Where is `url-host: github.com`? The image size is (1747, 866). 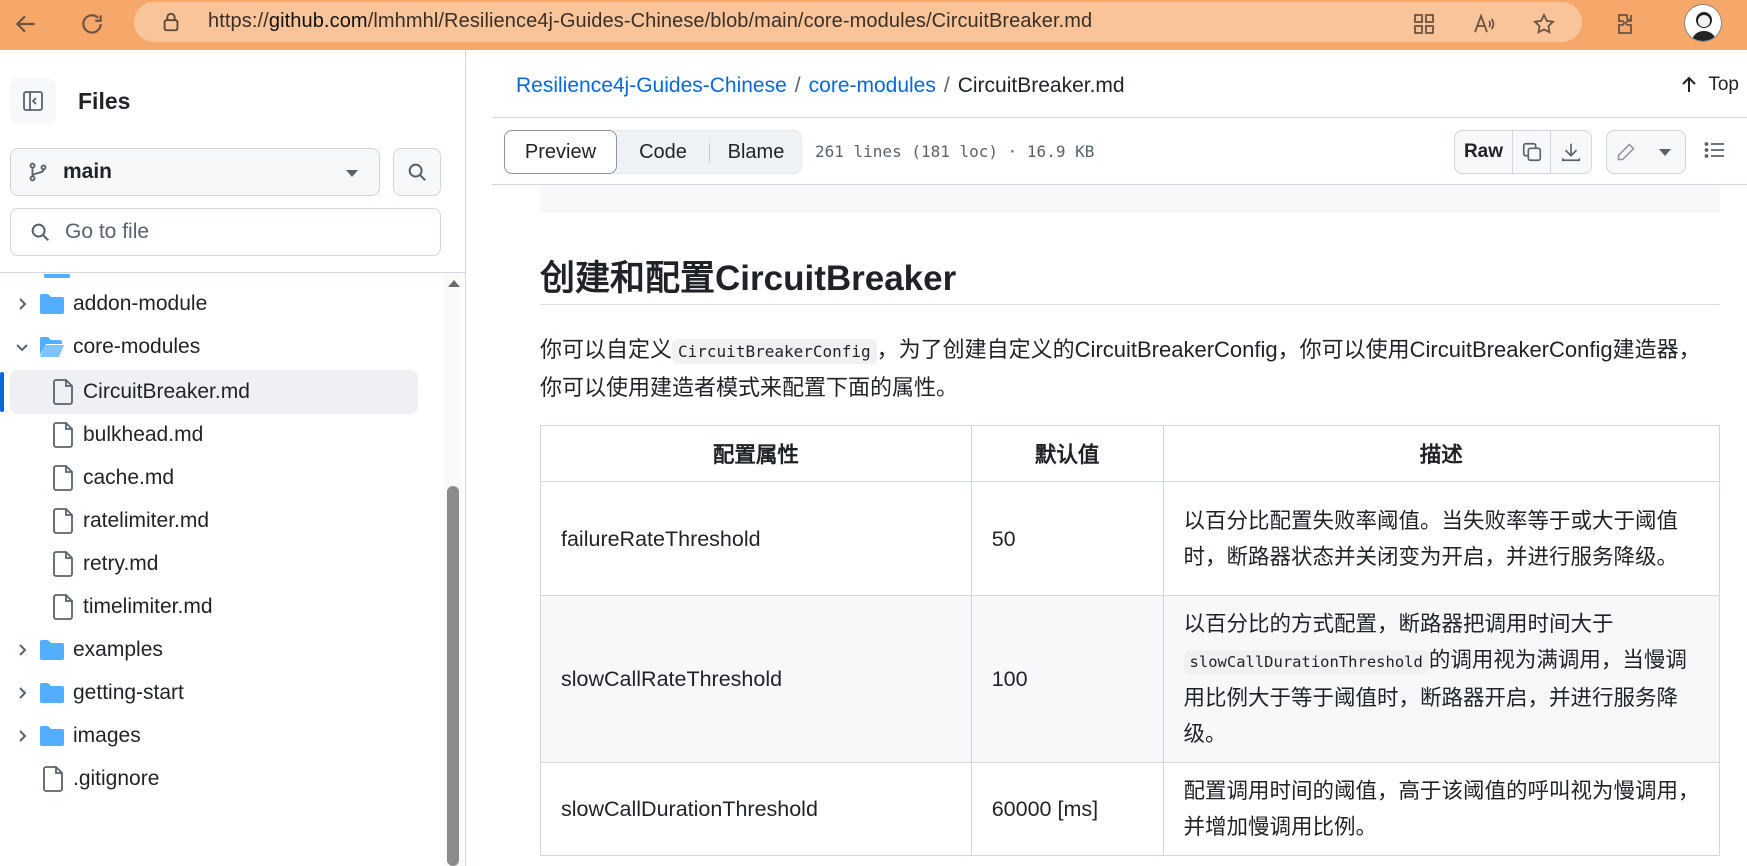 url-host: github.com is located at coordinates (318, 21).